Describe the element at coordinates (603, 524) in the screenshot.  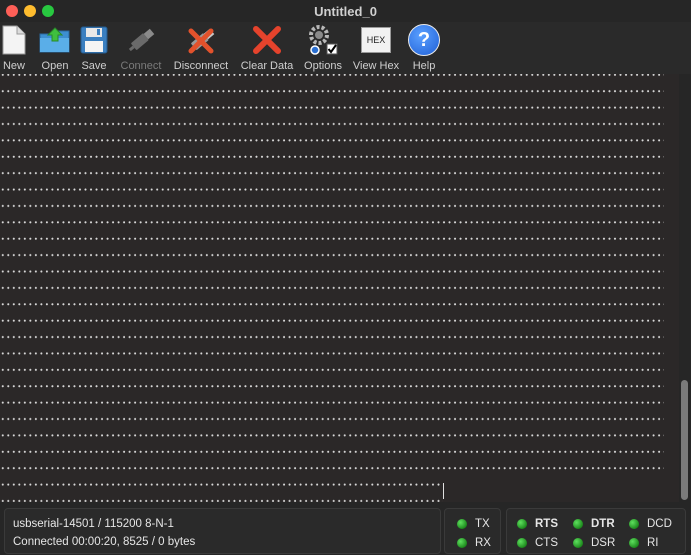
I see `dtr-label: DTR` at that location.